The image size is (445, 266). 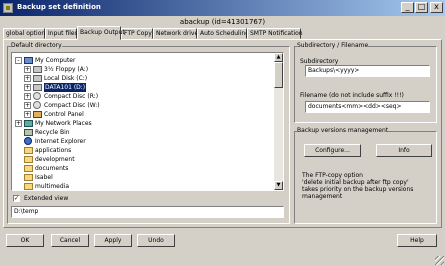 I want to click on tab-input-files: Input files, so click(x=61, y=33).